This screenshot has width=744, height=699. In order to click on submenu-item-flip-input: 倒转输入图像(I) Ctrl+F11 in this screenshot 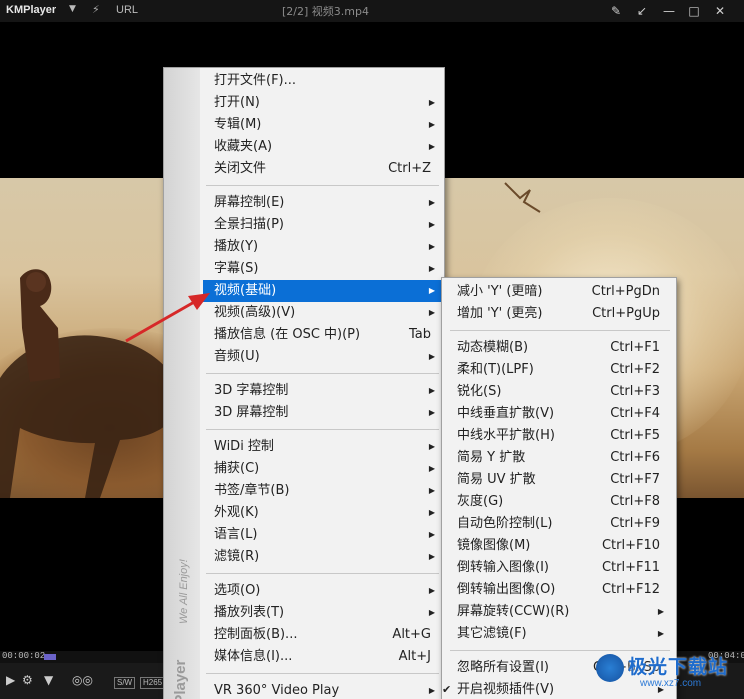, I will do `click(559, 568)`.